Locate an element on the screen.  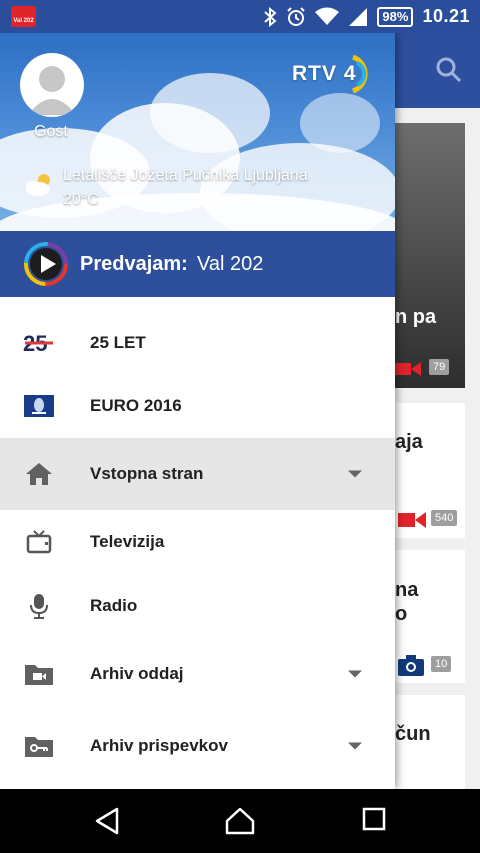
partly-cloudy-icon is located at coordinates (40, 186).